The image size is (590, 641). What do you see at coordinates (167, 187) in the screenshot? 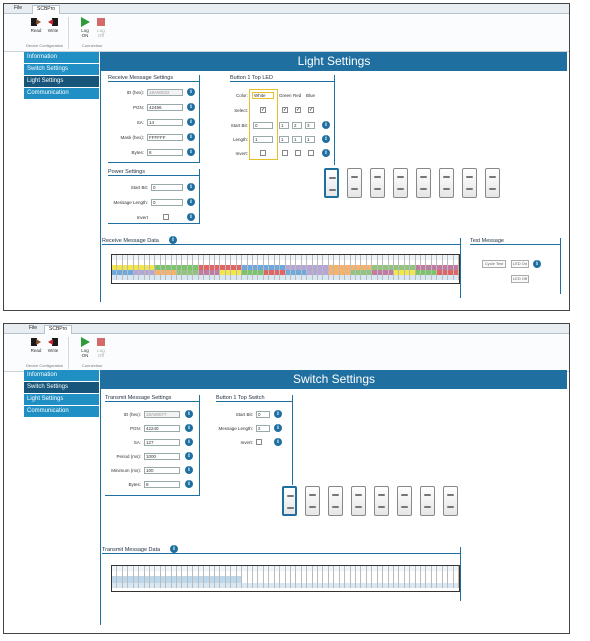
I see `power-start-bit-field: 0` at bounding box center [167, 187].